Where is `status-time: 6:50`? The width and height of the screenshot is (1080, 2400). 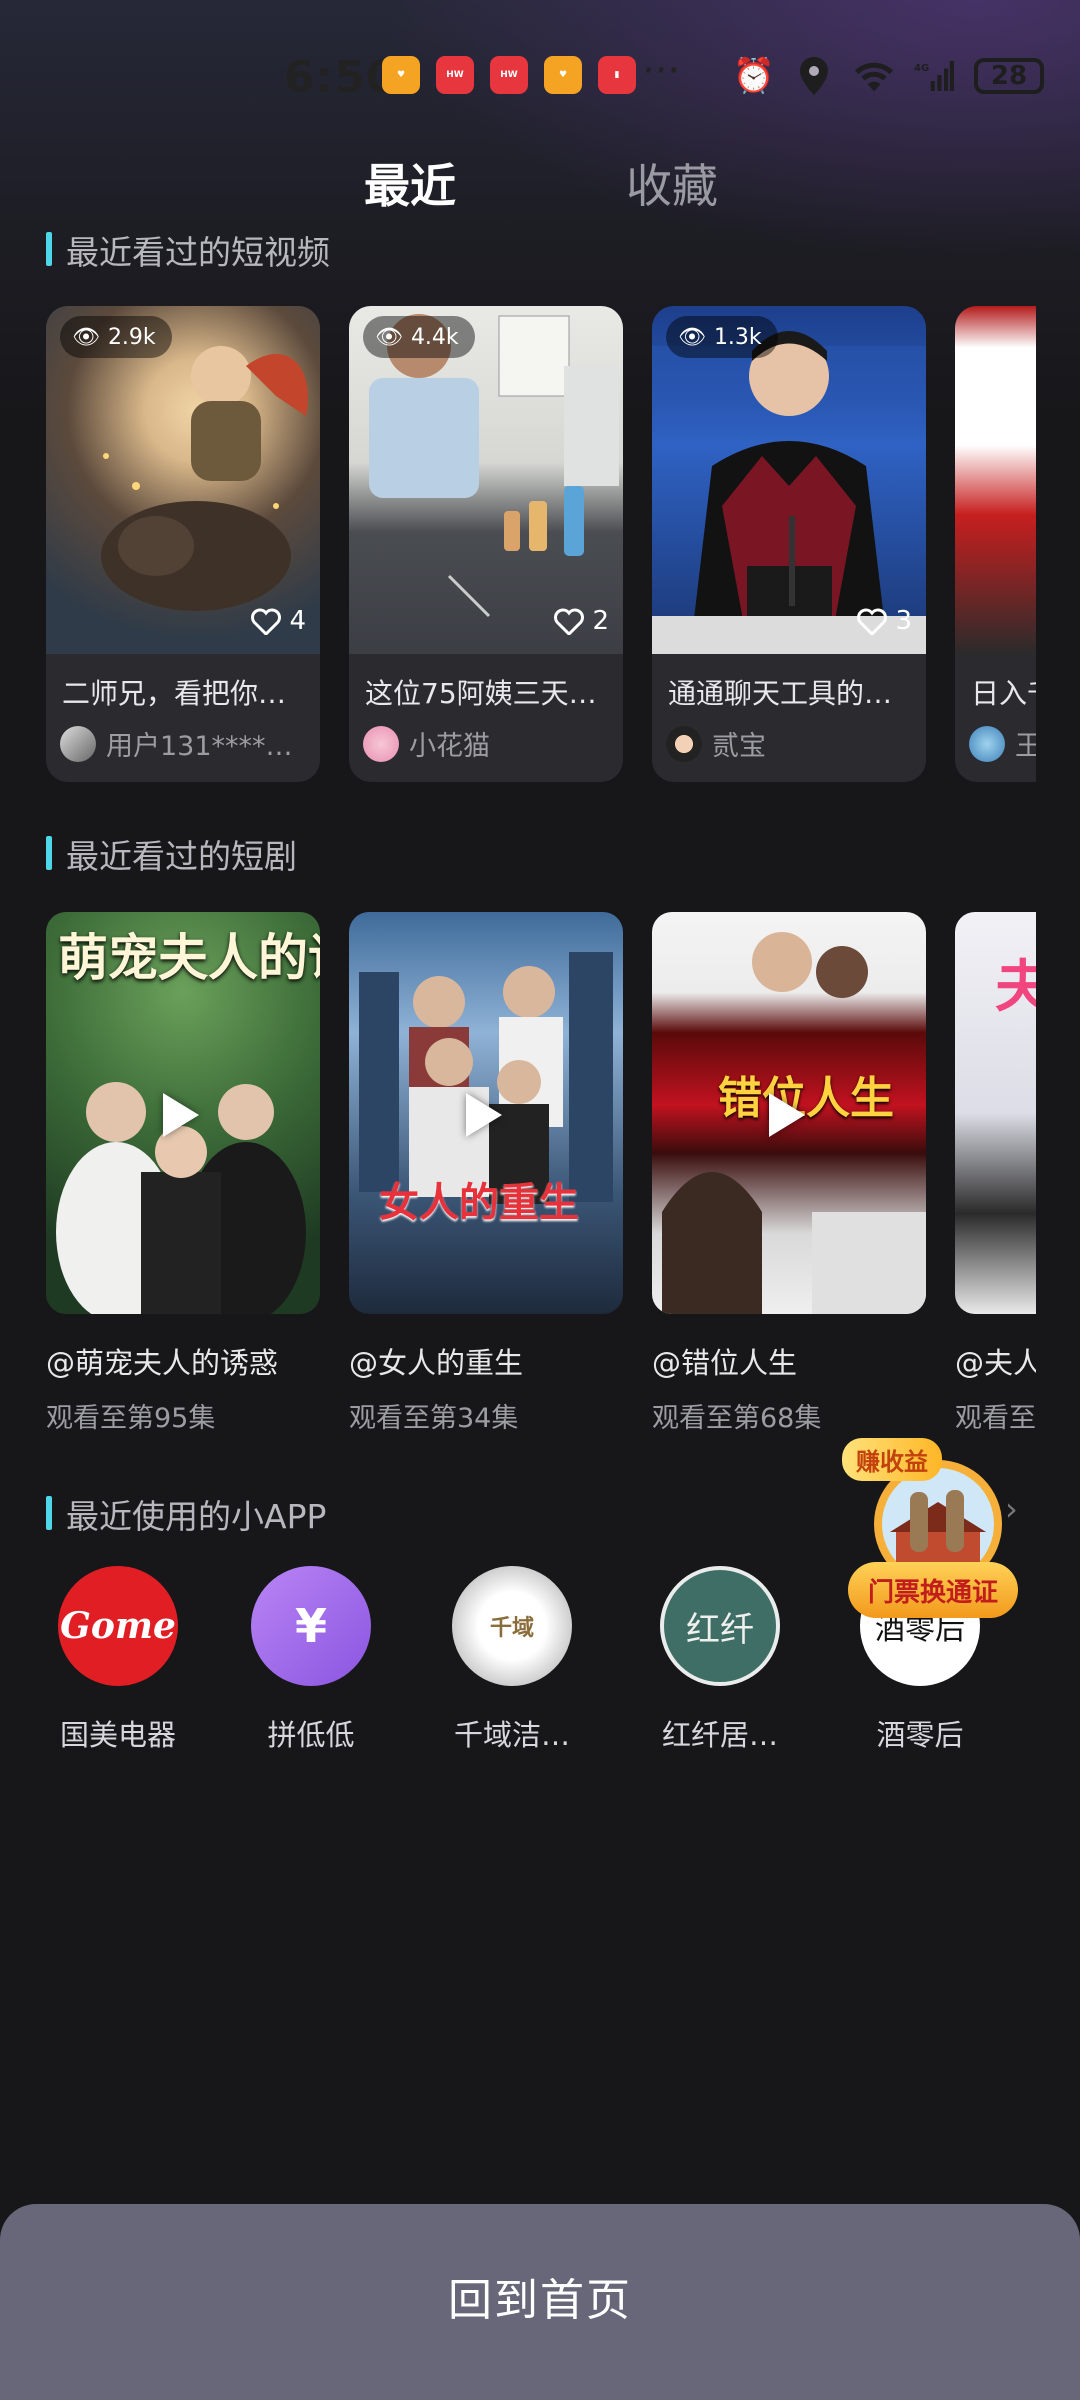 status-time: 6:50 is located at coordinates (341, 77).